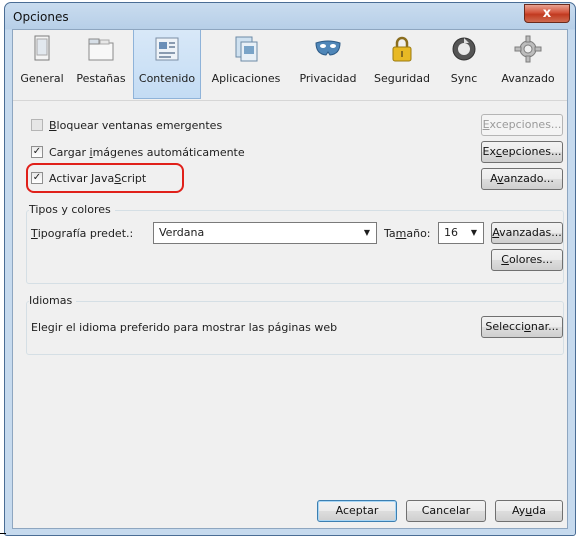 The width and height of the screenshot is (578, 541). I want to click on images-checkbox: ✓, so click(37, 152).